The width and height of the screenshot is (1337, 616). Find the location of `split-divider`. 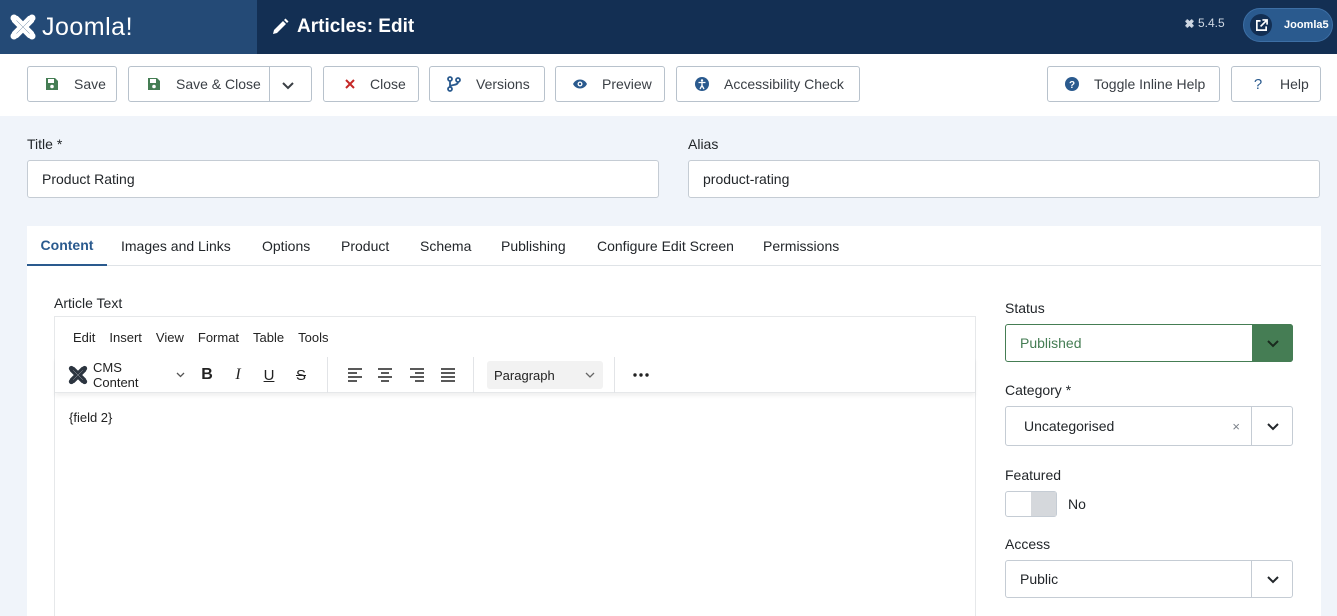

split-divider is located at coordinates (269, 84).